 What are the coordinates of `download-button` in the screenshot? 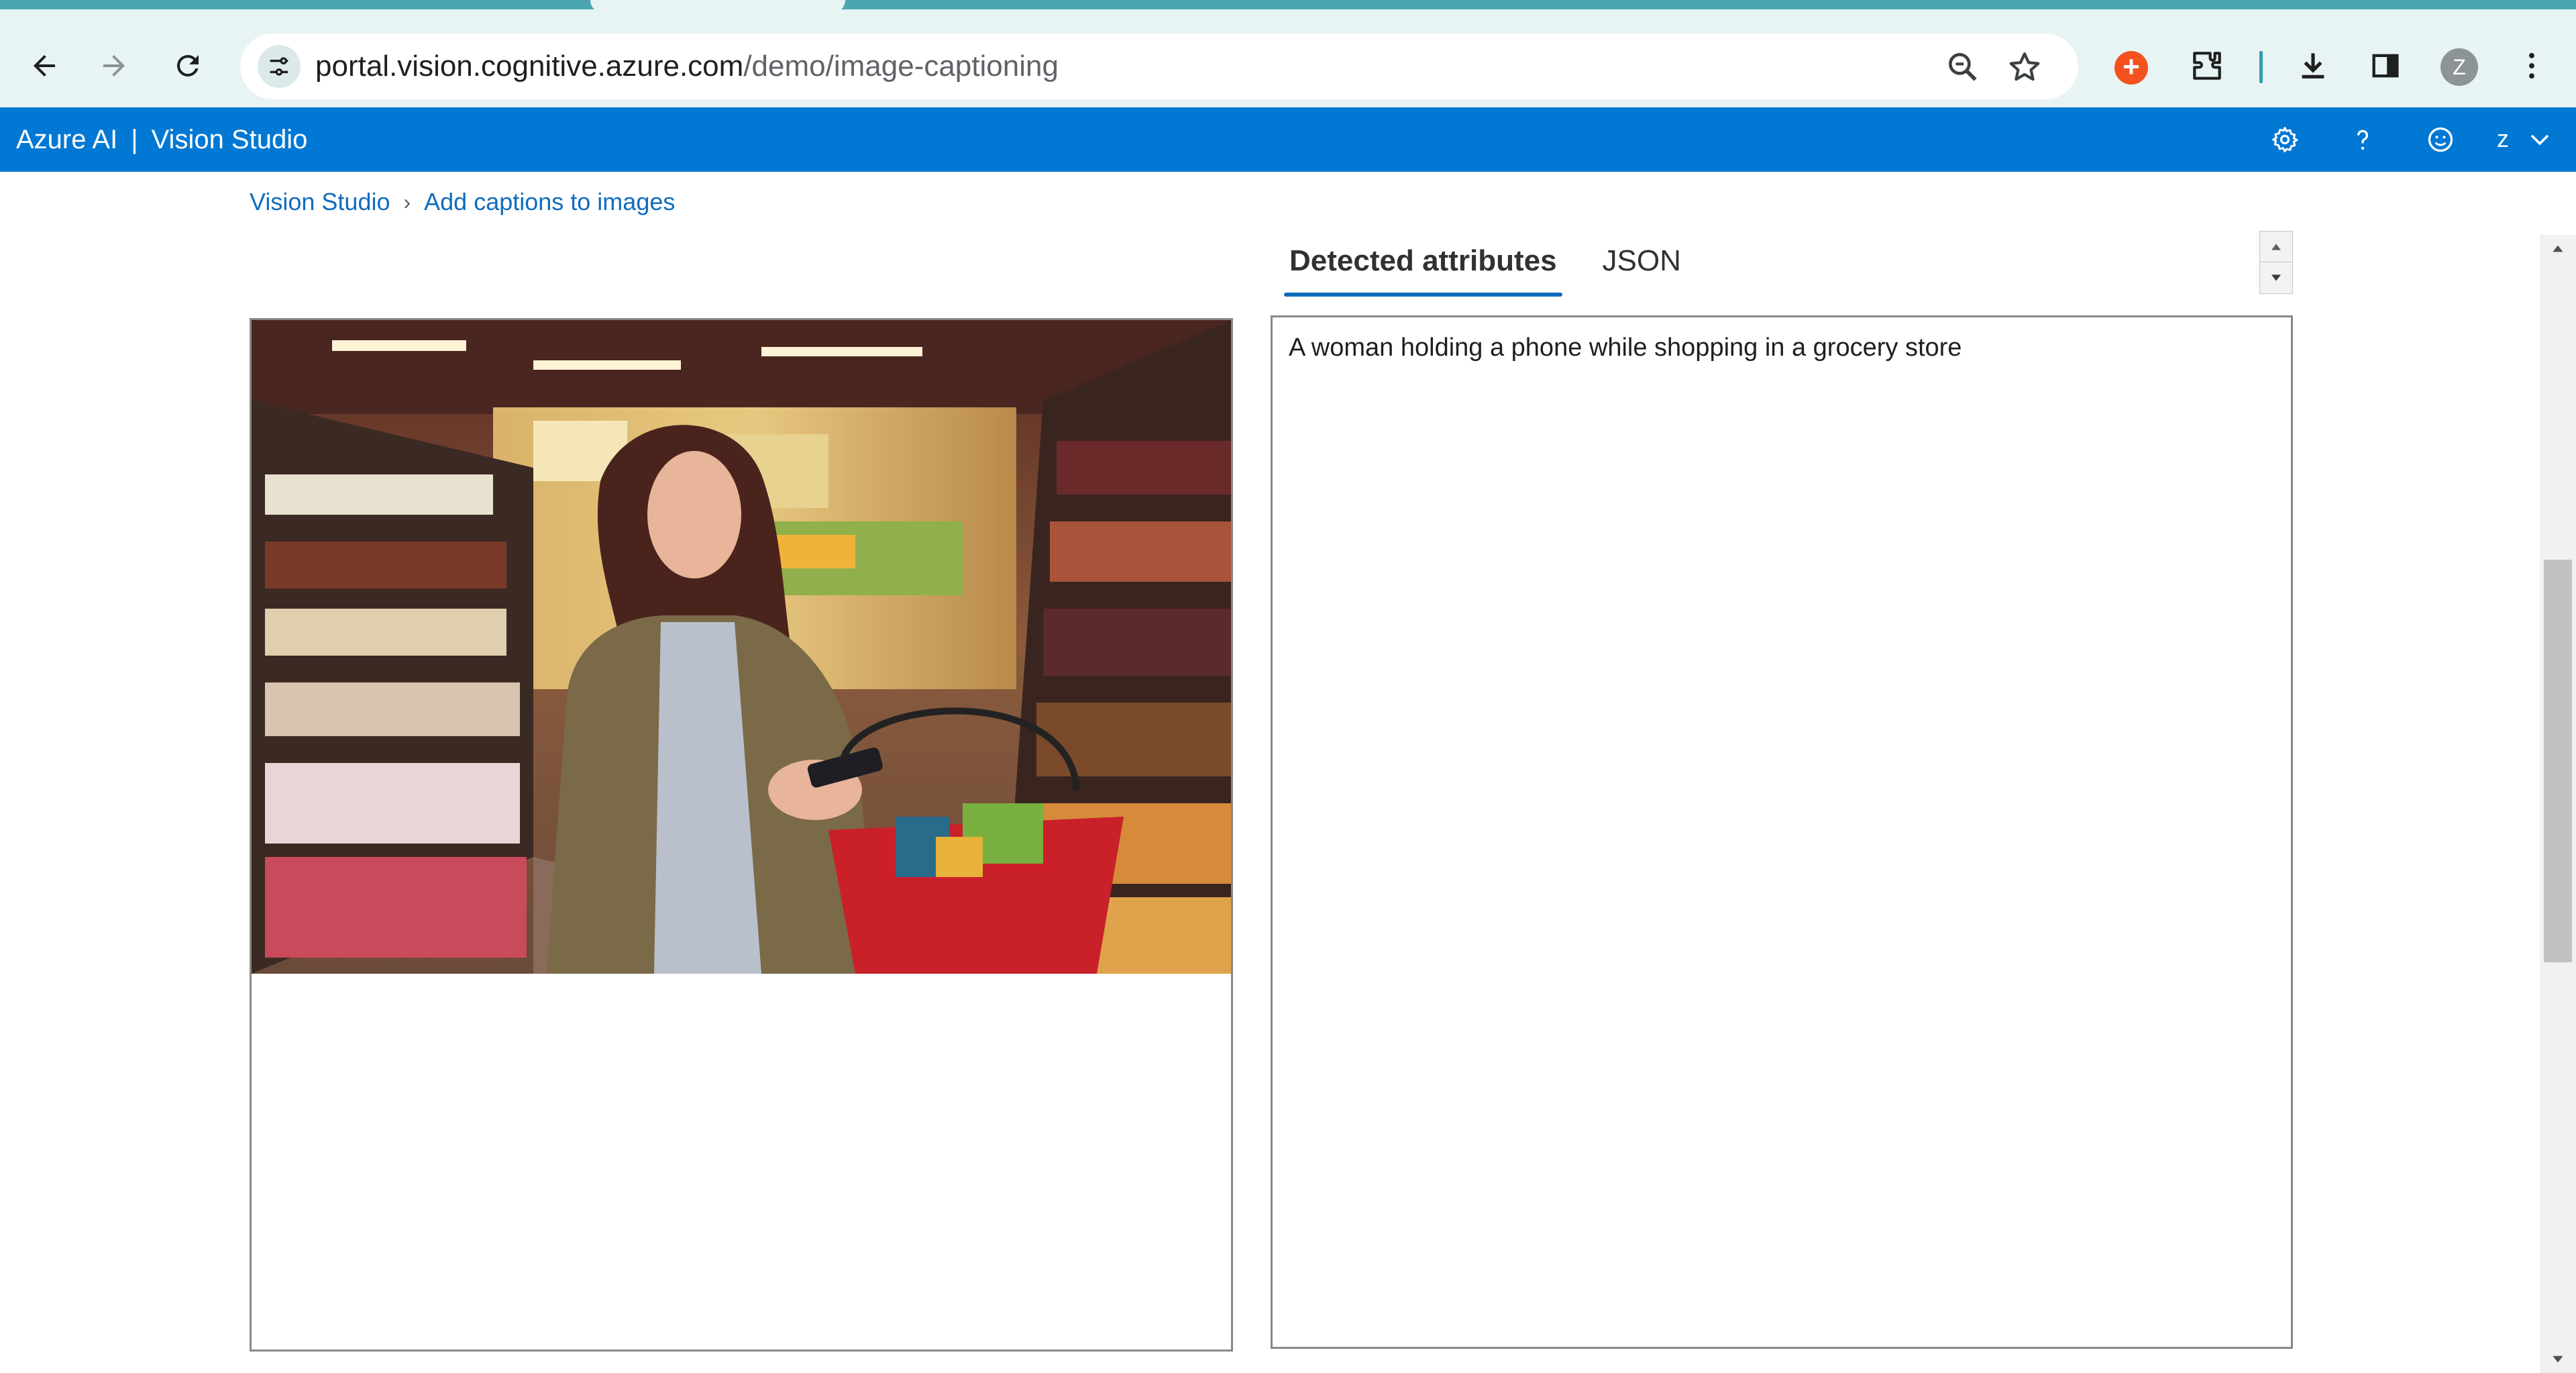 It's located at (2313, 65).